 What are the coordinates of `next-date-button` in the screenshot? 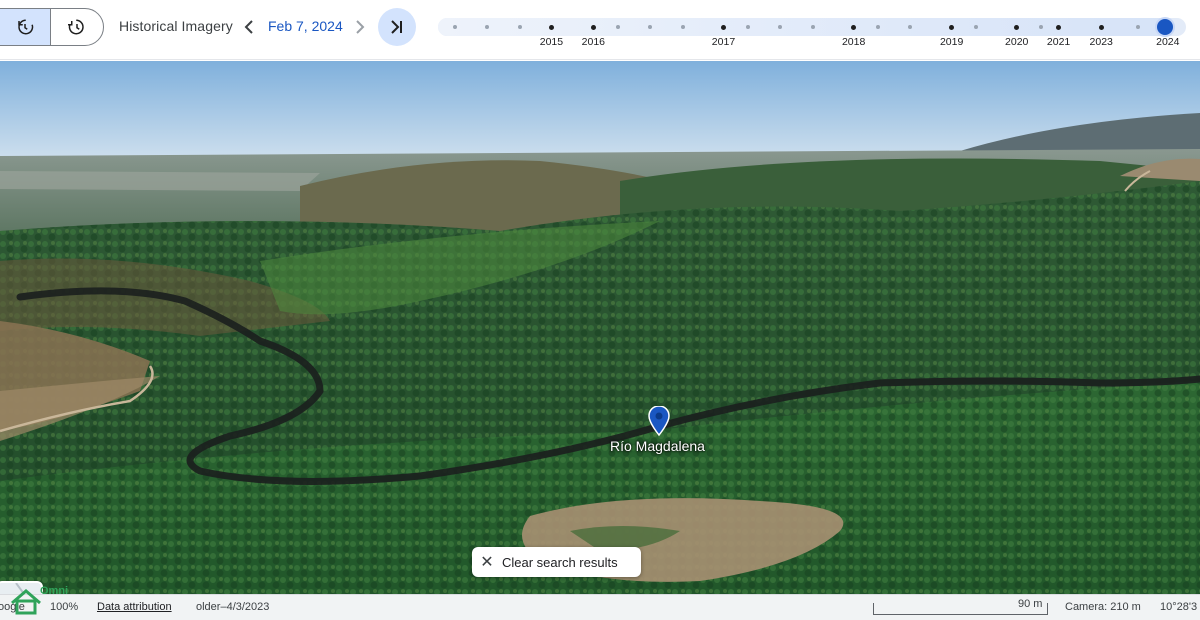 It's located at (360, 27).